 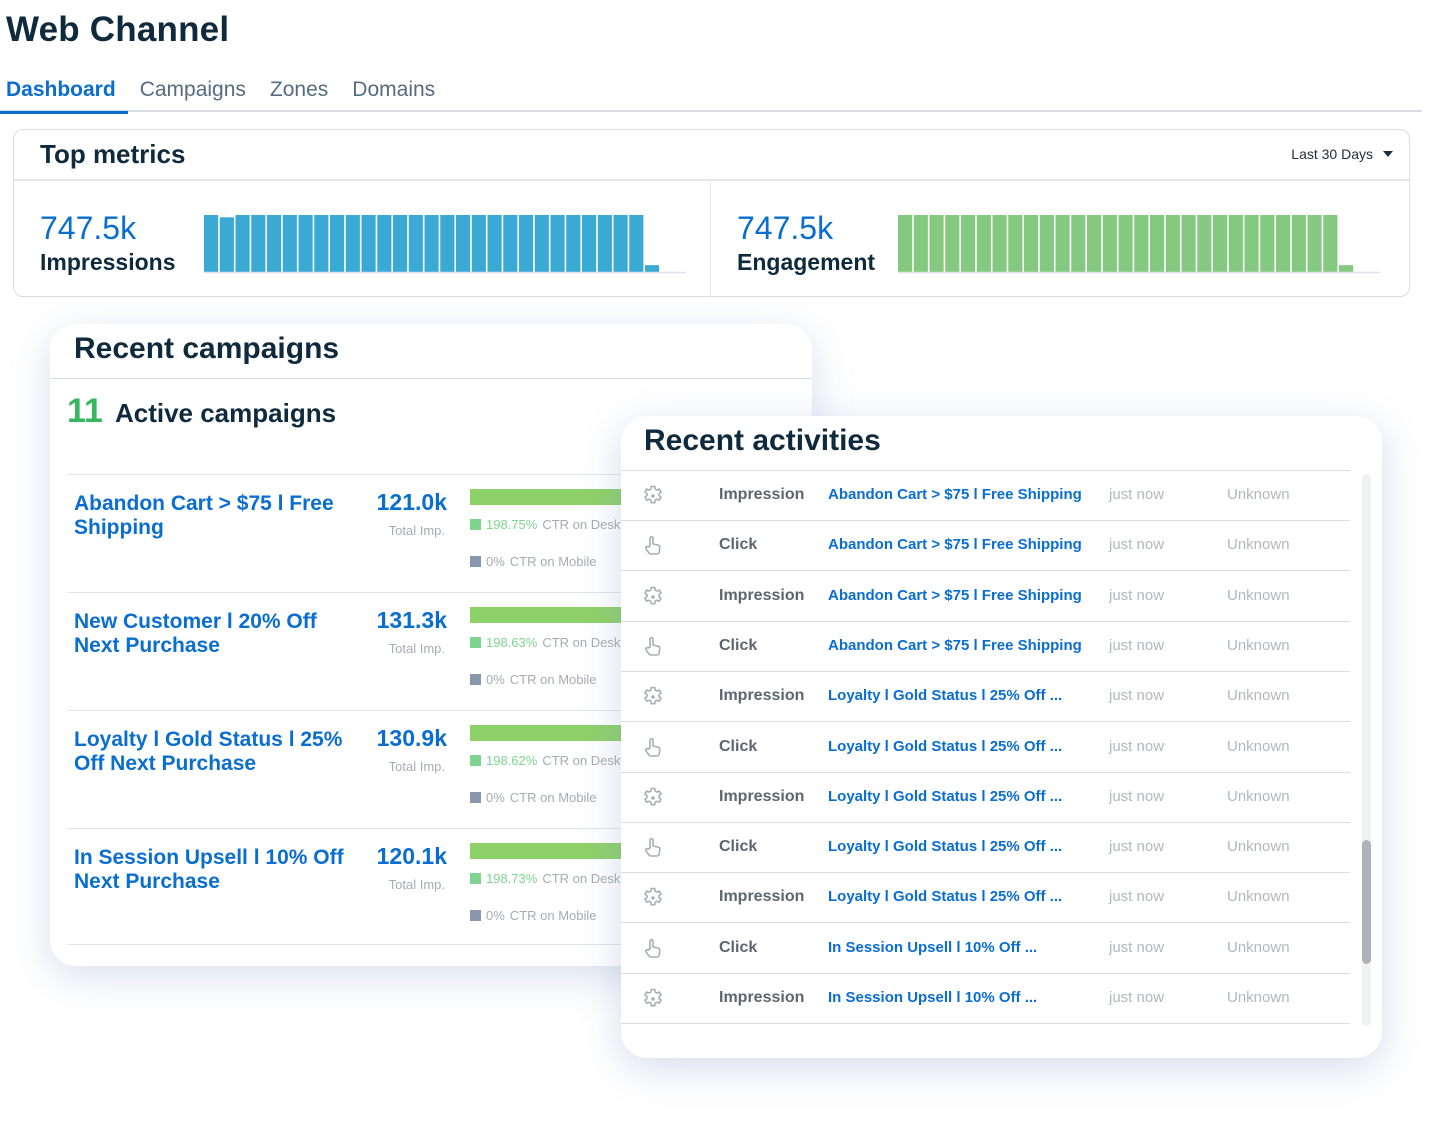 I want to click on impressions-metric: 747.5k Impressions, so click(x=362, y=239).